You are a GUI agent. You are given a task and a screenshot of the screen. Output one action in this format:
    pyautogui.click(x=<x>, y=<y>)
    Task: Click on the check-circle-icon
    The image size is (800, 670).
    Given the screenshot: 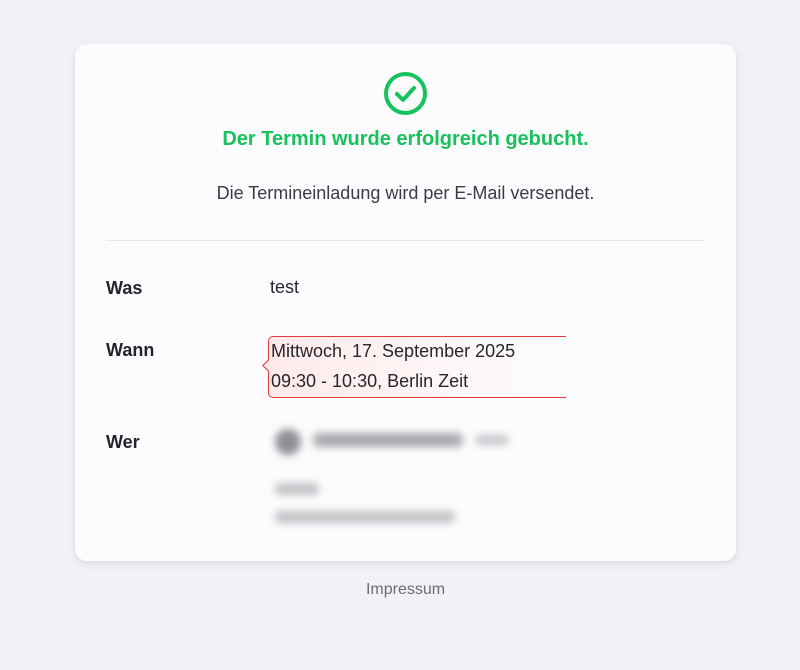 What is the action you would take?
    pyautogui.click(x=405, y=93)
    